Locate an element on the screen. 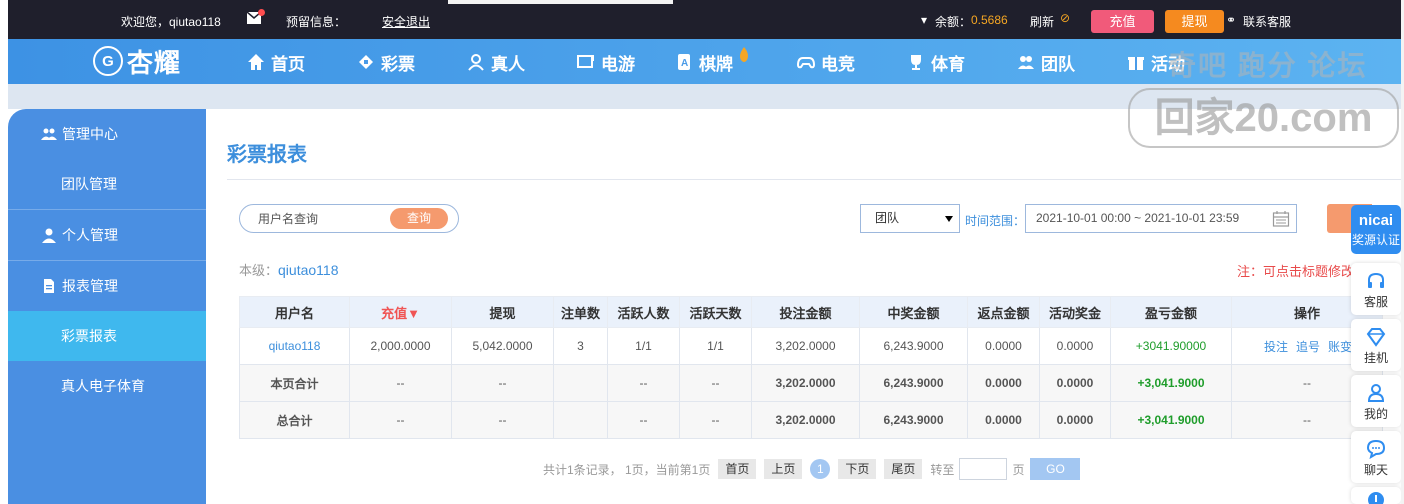  home-icon is located at coordinates (256, 62).